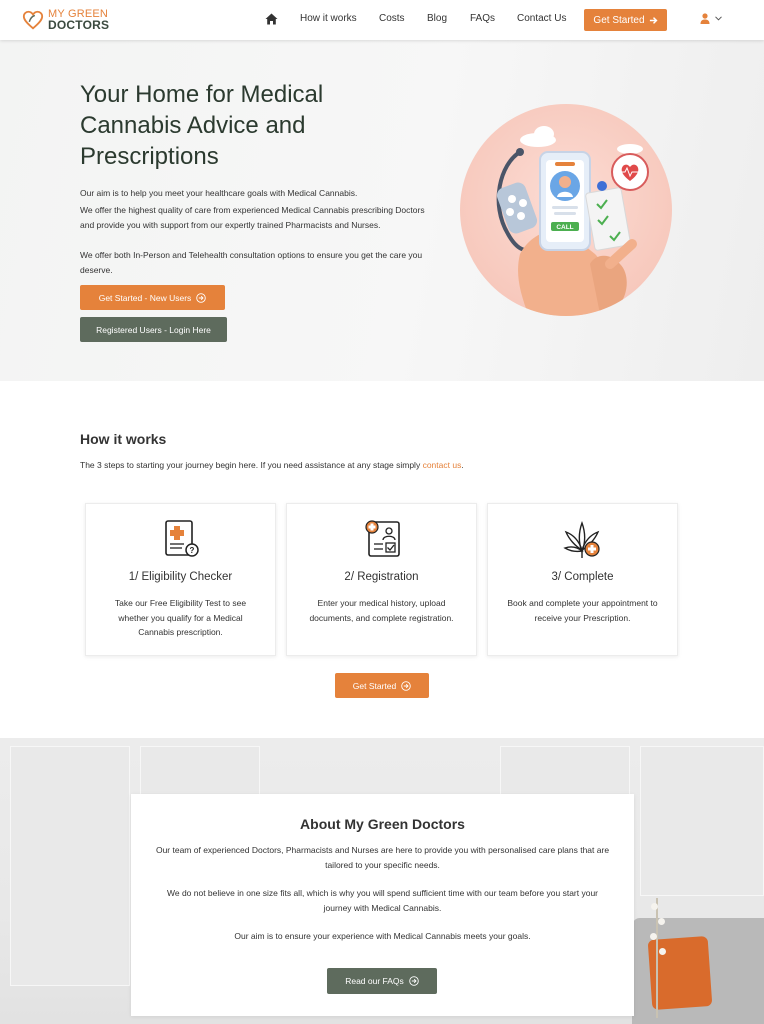  I want to click on cannabis-leaf-icon, so click(581, 539).